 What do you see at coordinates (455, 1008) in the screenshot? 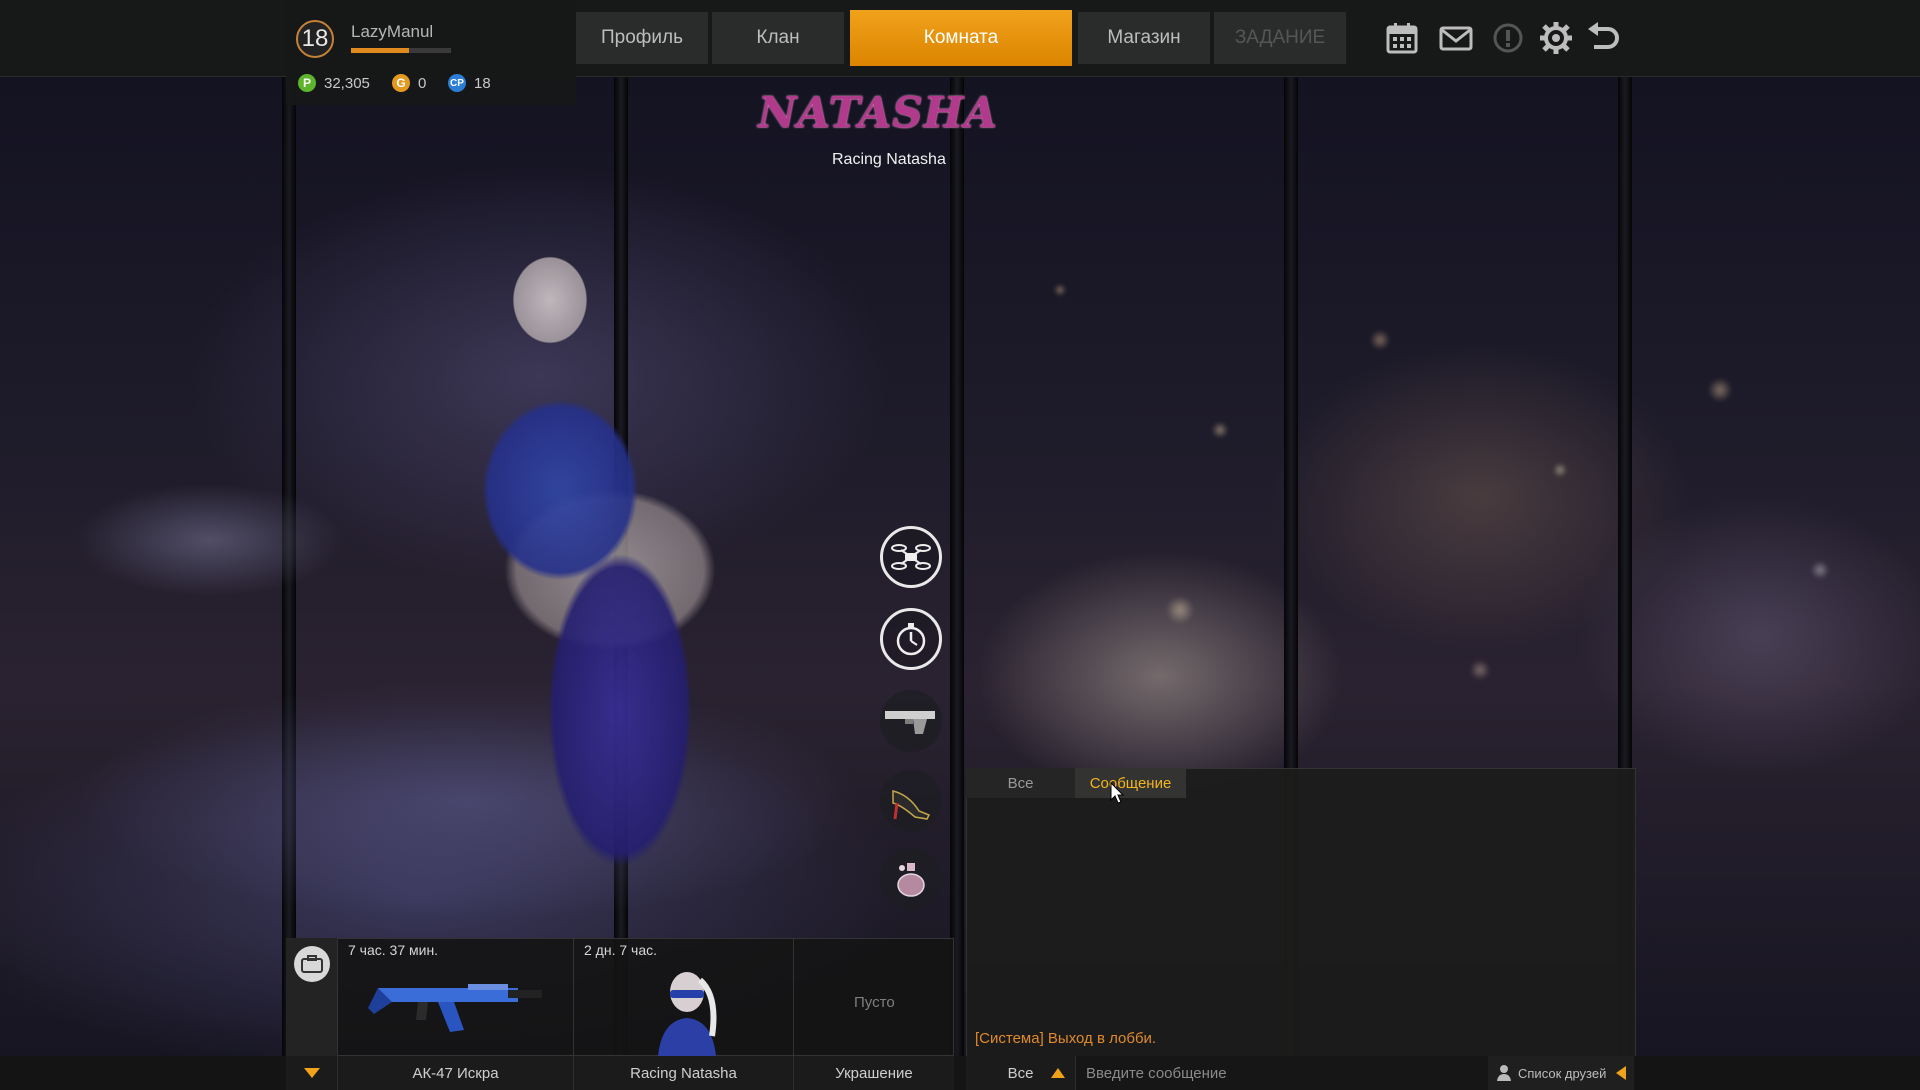
I see `ak47-rifle-icon` at bounding box center [455, 1008].